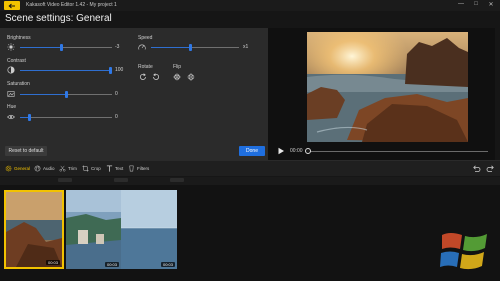  I want to click on hue-value: 0, so click(116, 117).